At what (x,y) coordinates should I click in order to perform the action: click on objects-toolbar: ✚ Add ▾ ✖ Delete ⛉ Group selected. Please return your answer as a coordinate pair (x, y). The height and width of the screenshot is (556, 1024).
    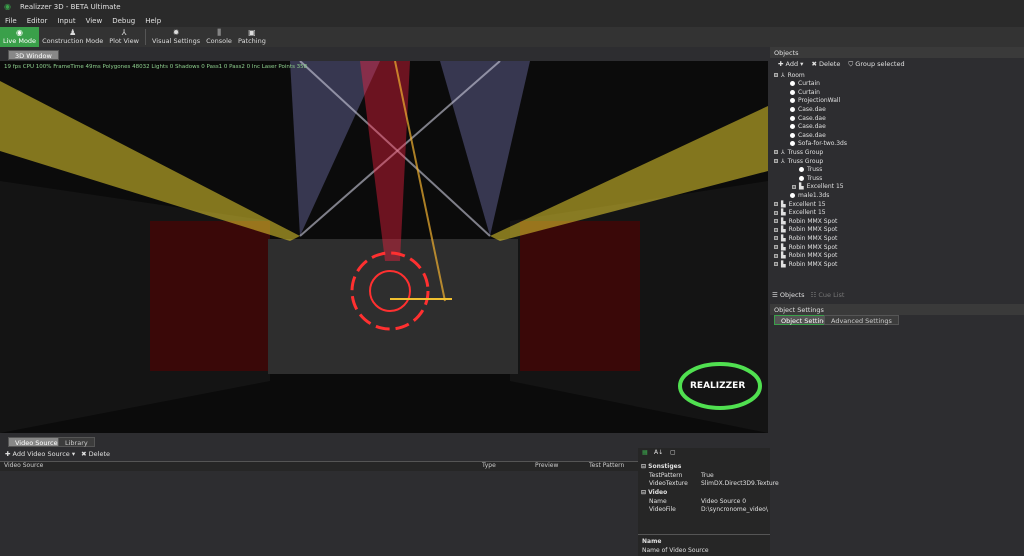
    Looking at the image, I should click on (841, 64).